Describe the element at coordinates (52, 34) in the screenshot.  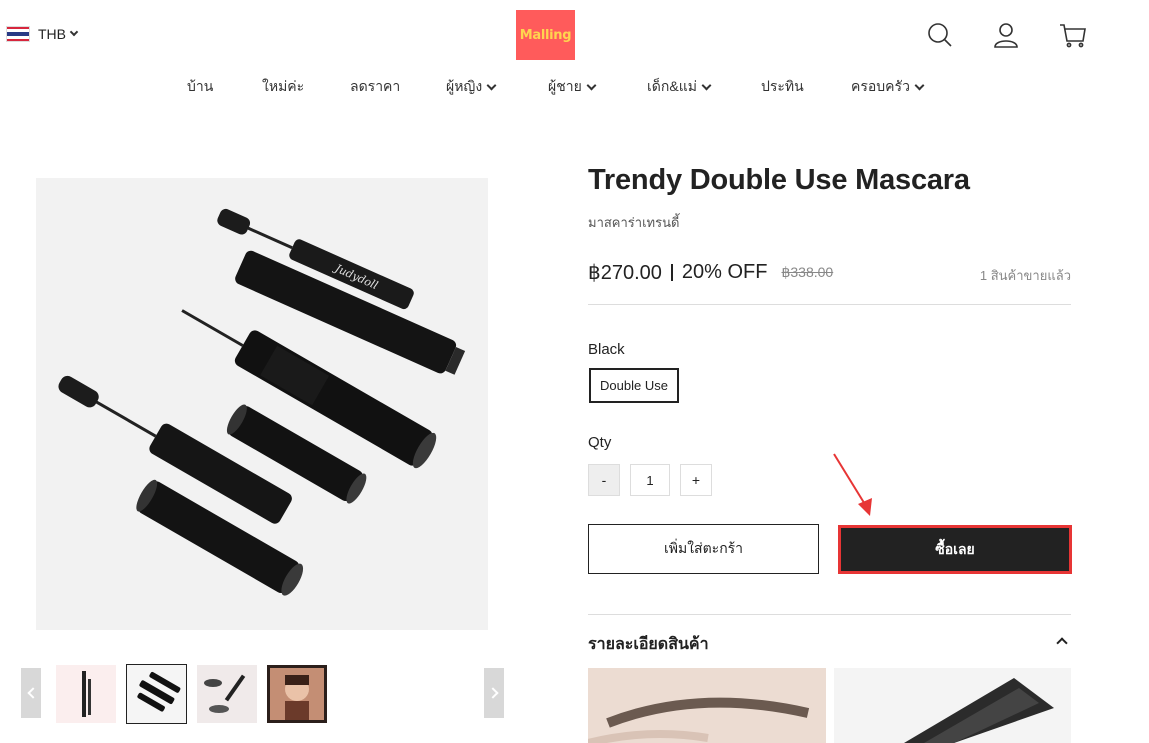
I see `currency-label: THB` at that location.